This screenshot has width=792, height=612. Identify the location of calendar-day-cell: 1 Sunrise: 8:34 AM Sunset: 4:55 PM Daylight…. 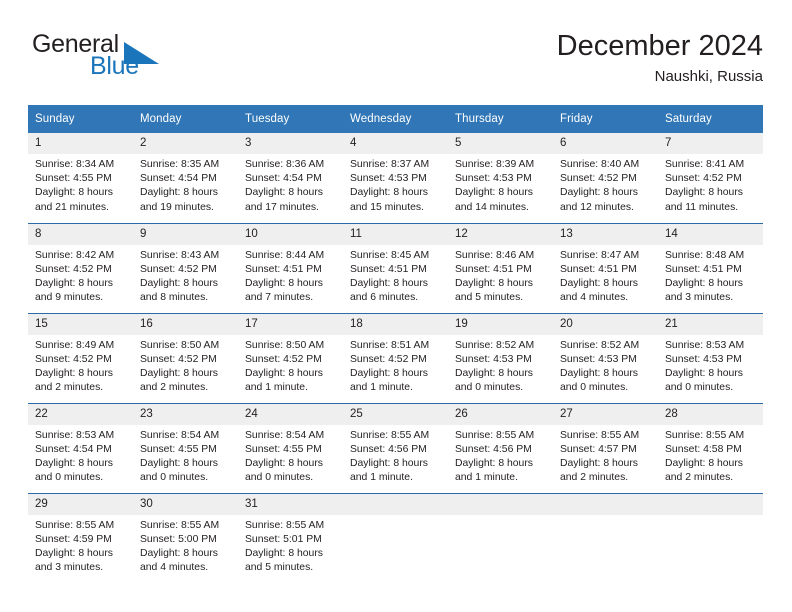
(80, 178).